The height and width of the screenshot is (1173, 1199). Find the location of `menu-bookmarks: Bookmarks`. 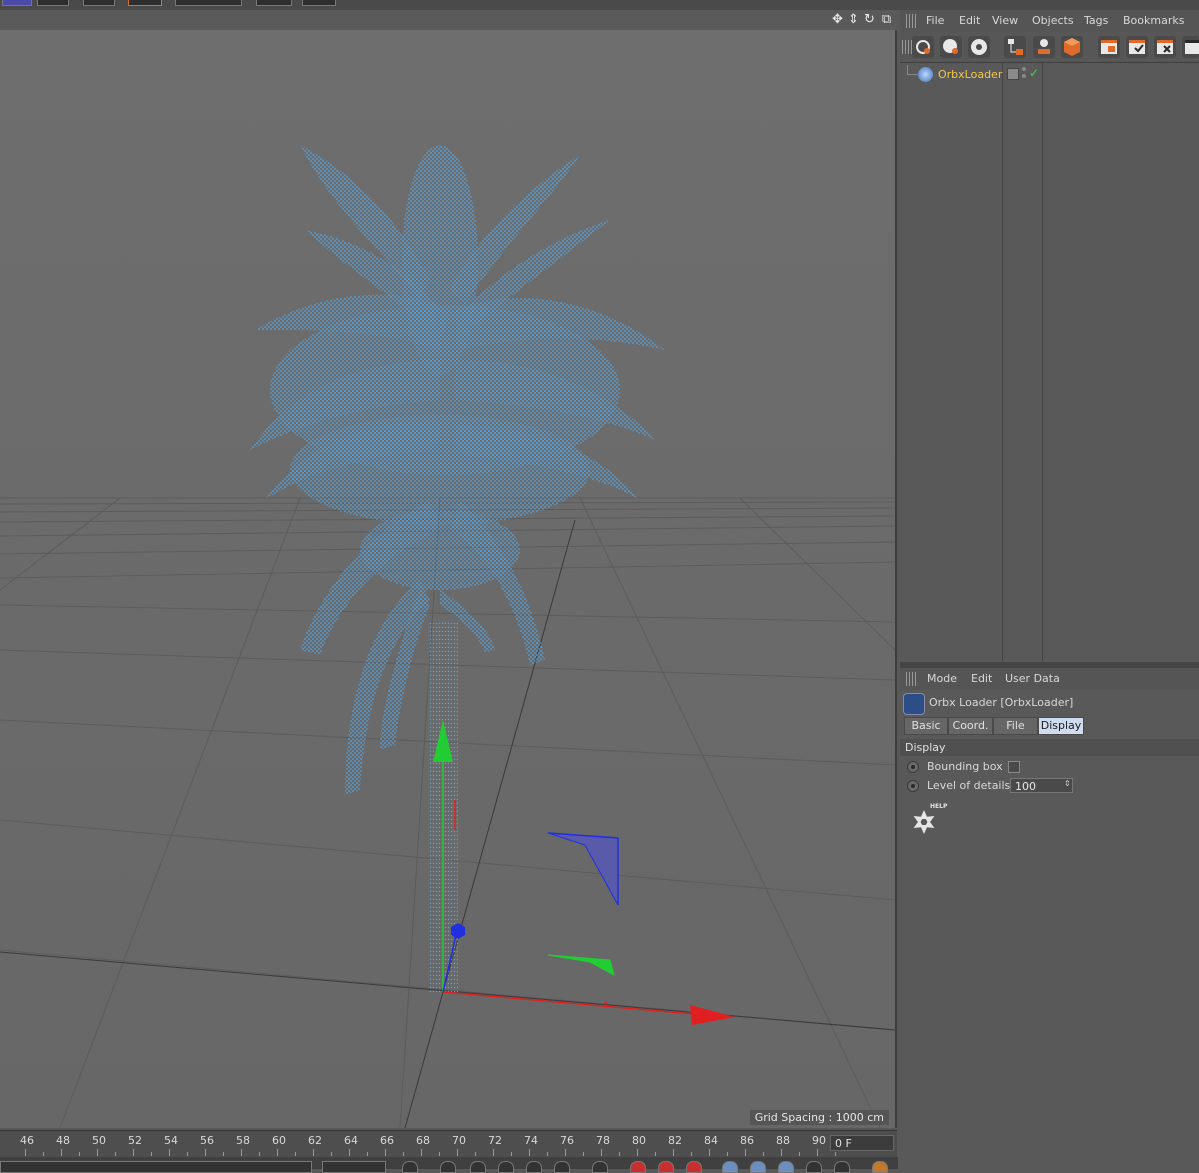

menu-bookmarks: Bookmarks is located at coordinates (1153, 20).